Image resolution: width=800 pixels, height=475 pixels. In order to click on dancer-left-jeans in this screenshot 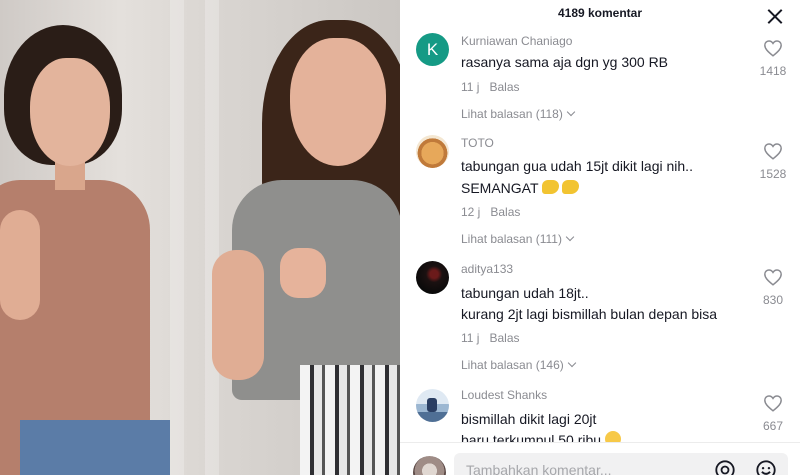, I will do `click(95, 447)`.